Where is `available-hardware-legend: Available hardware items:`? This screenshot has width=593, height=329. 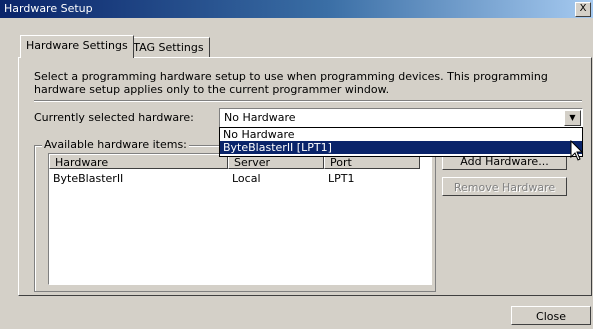
available-hardware-legend: Available hardware items: is located at coordinates (115, 144).